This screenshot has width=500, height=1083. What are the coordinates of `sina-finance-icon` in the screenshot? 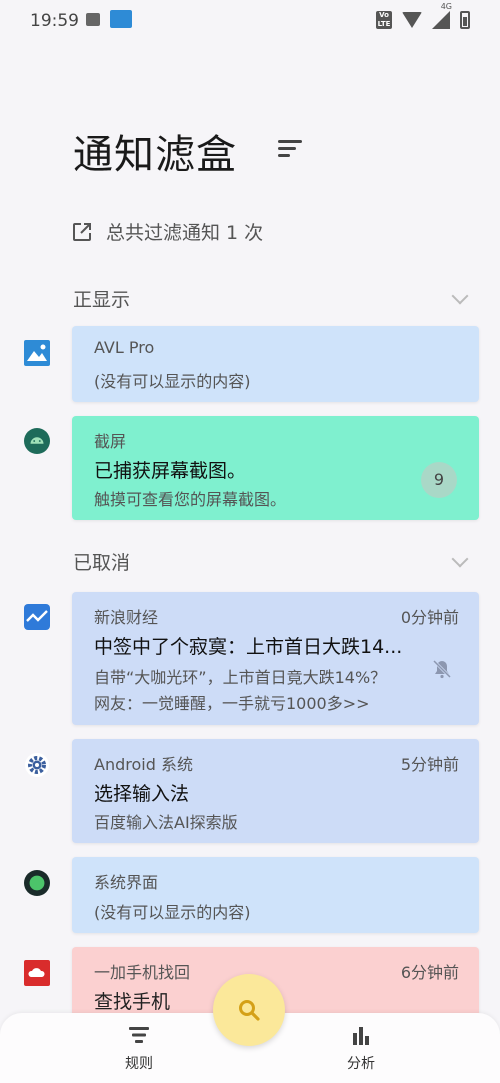 It's located at (37, 617).